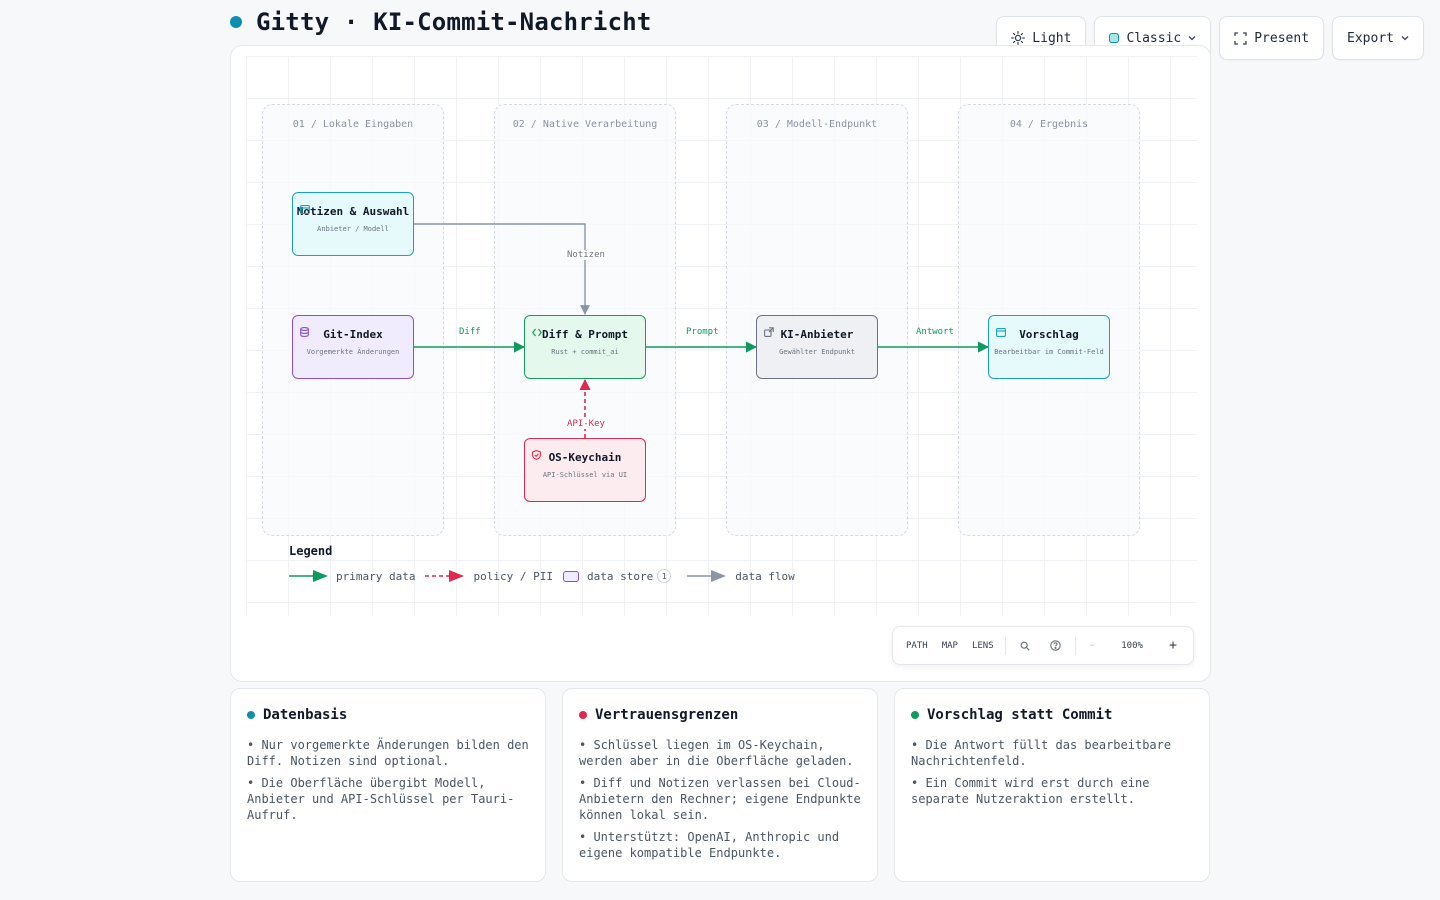 This screenshot has width=1440, height=900. What do you see at coordinates (667, 715) in the screenshot?
I see `card-title: Vertrauensgrenzen` at bounding box center [667, 715].